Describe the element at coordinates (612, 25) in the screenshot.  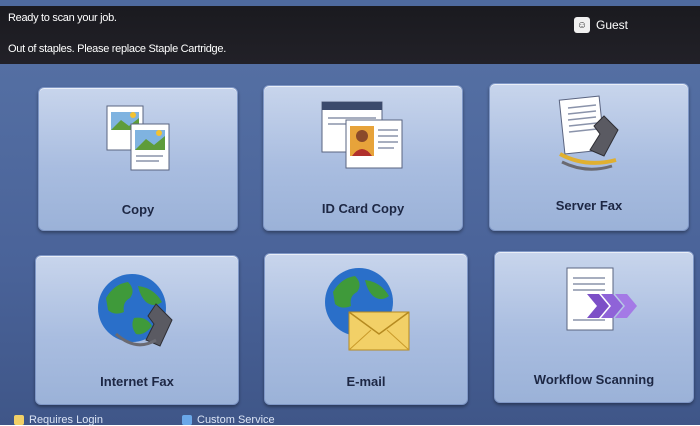
I see `user-name: Guest` at that location.